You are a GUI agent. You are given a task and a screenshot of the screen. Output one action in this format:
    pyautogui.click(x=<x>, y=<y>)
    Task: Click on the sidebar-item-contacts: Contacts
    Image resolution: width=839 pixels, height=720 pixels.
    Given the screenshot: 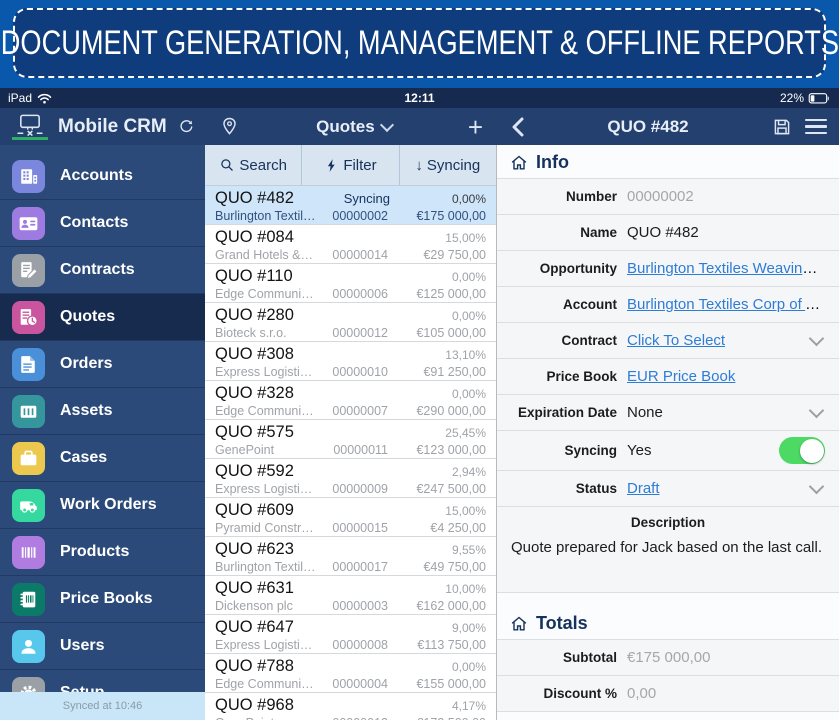 What is the action you would take?
    pyautogui.click(x=102, y=223)
    